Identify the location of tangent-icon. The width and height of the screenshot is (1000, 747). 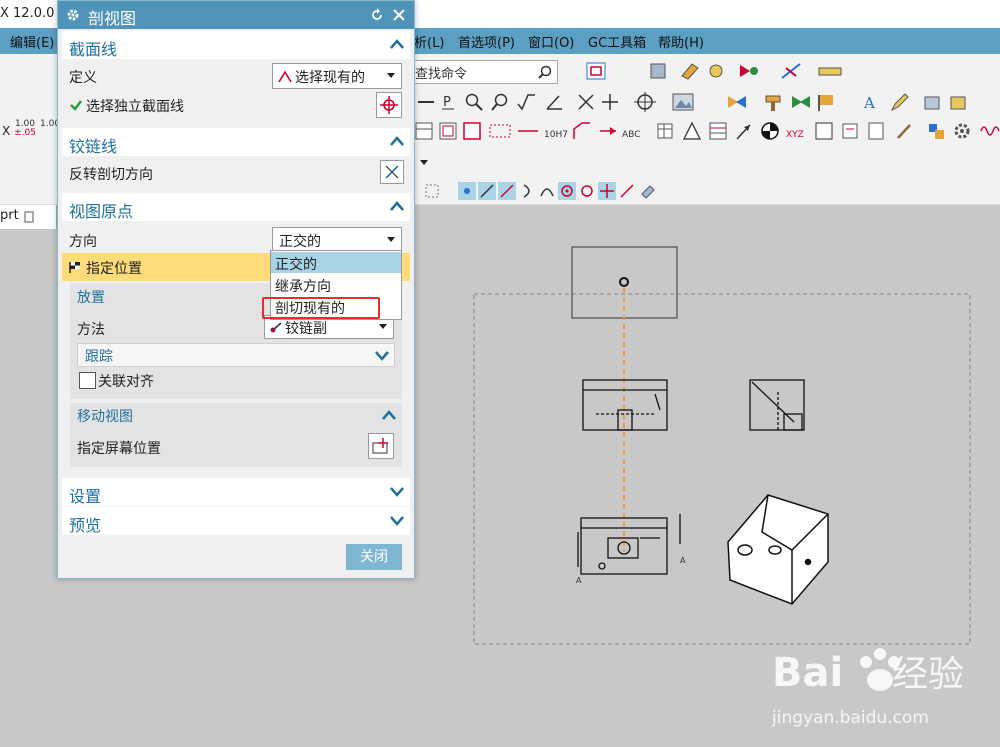
(610, 102).